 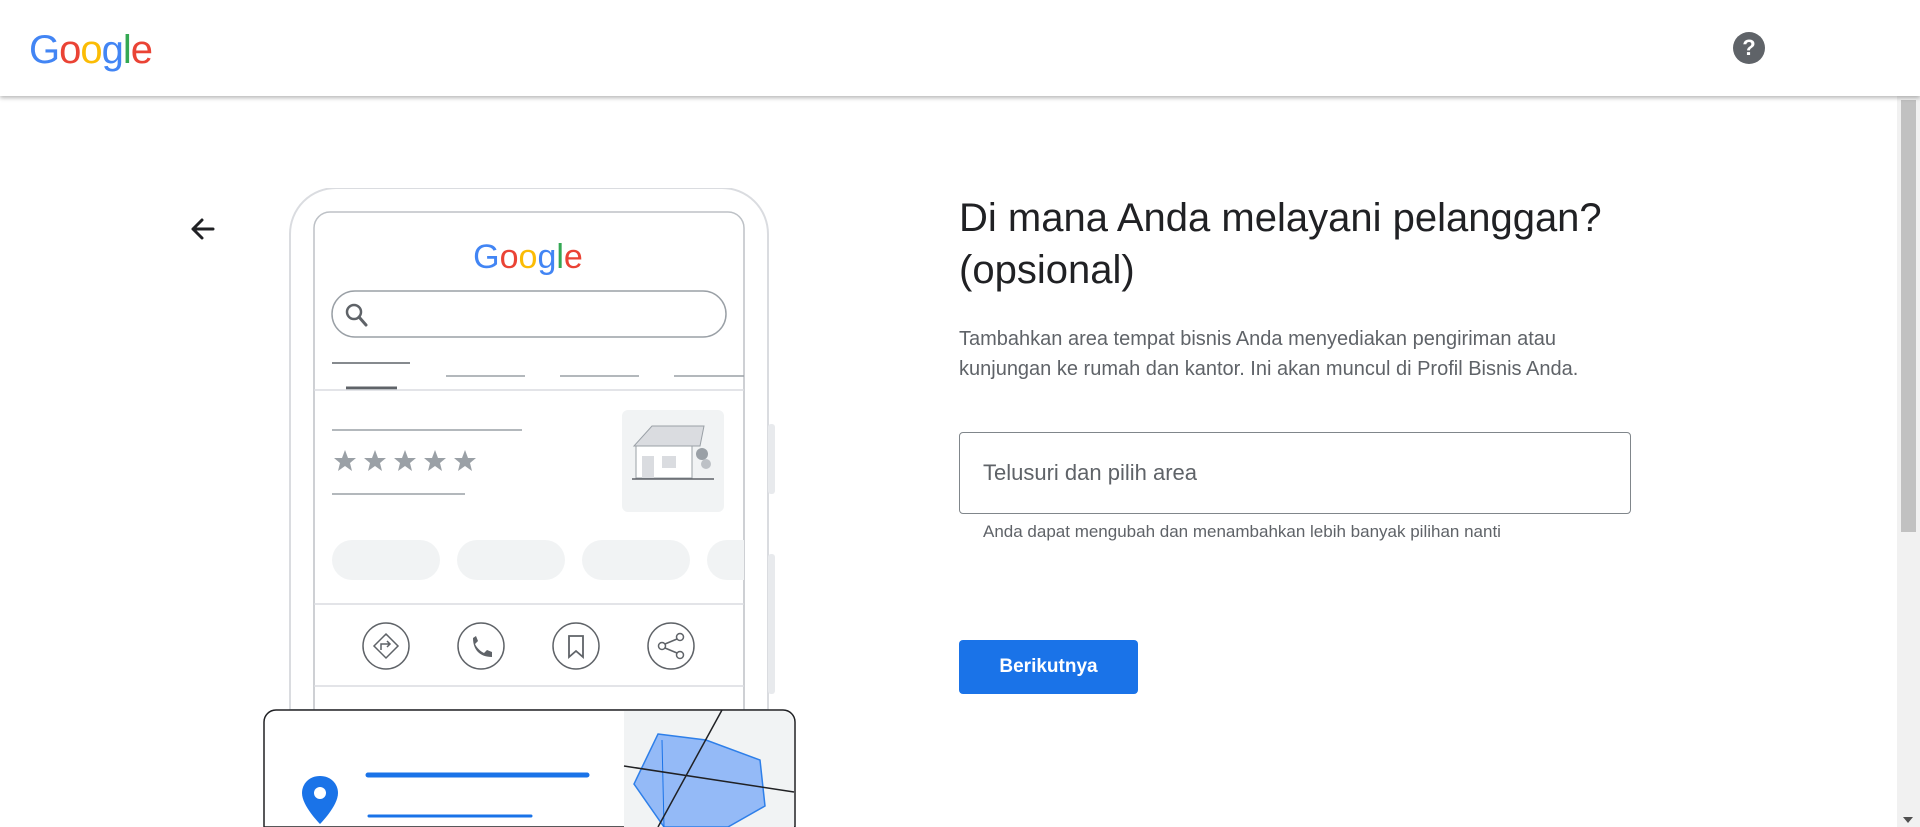 What do you see at coordinates (1047, 270) in the screenshot?
I see `page-title-line2: (opsional)` at bounding box center [1047, 270].